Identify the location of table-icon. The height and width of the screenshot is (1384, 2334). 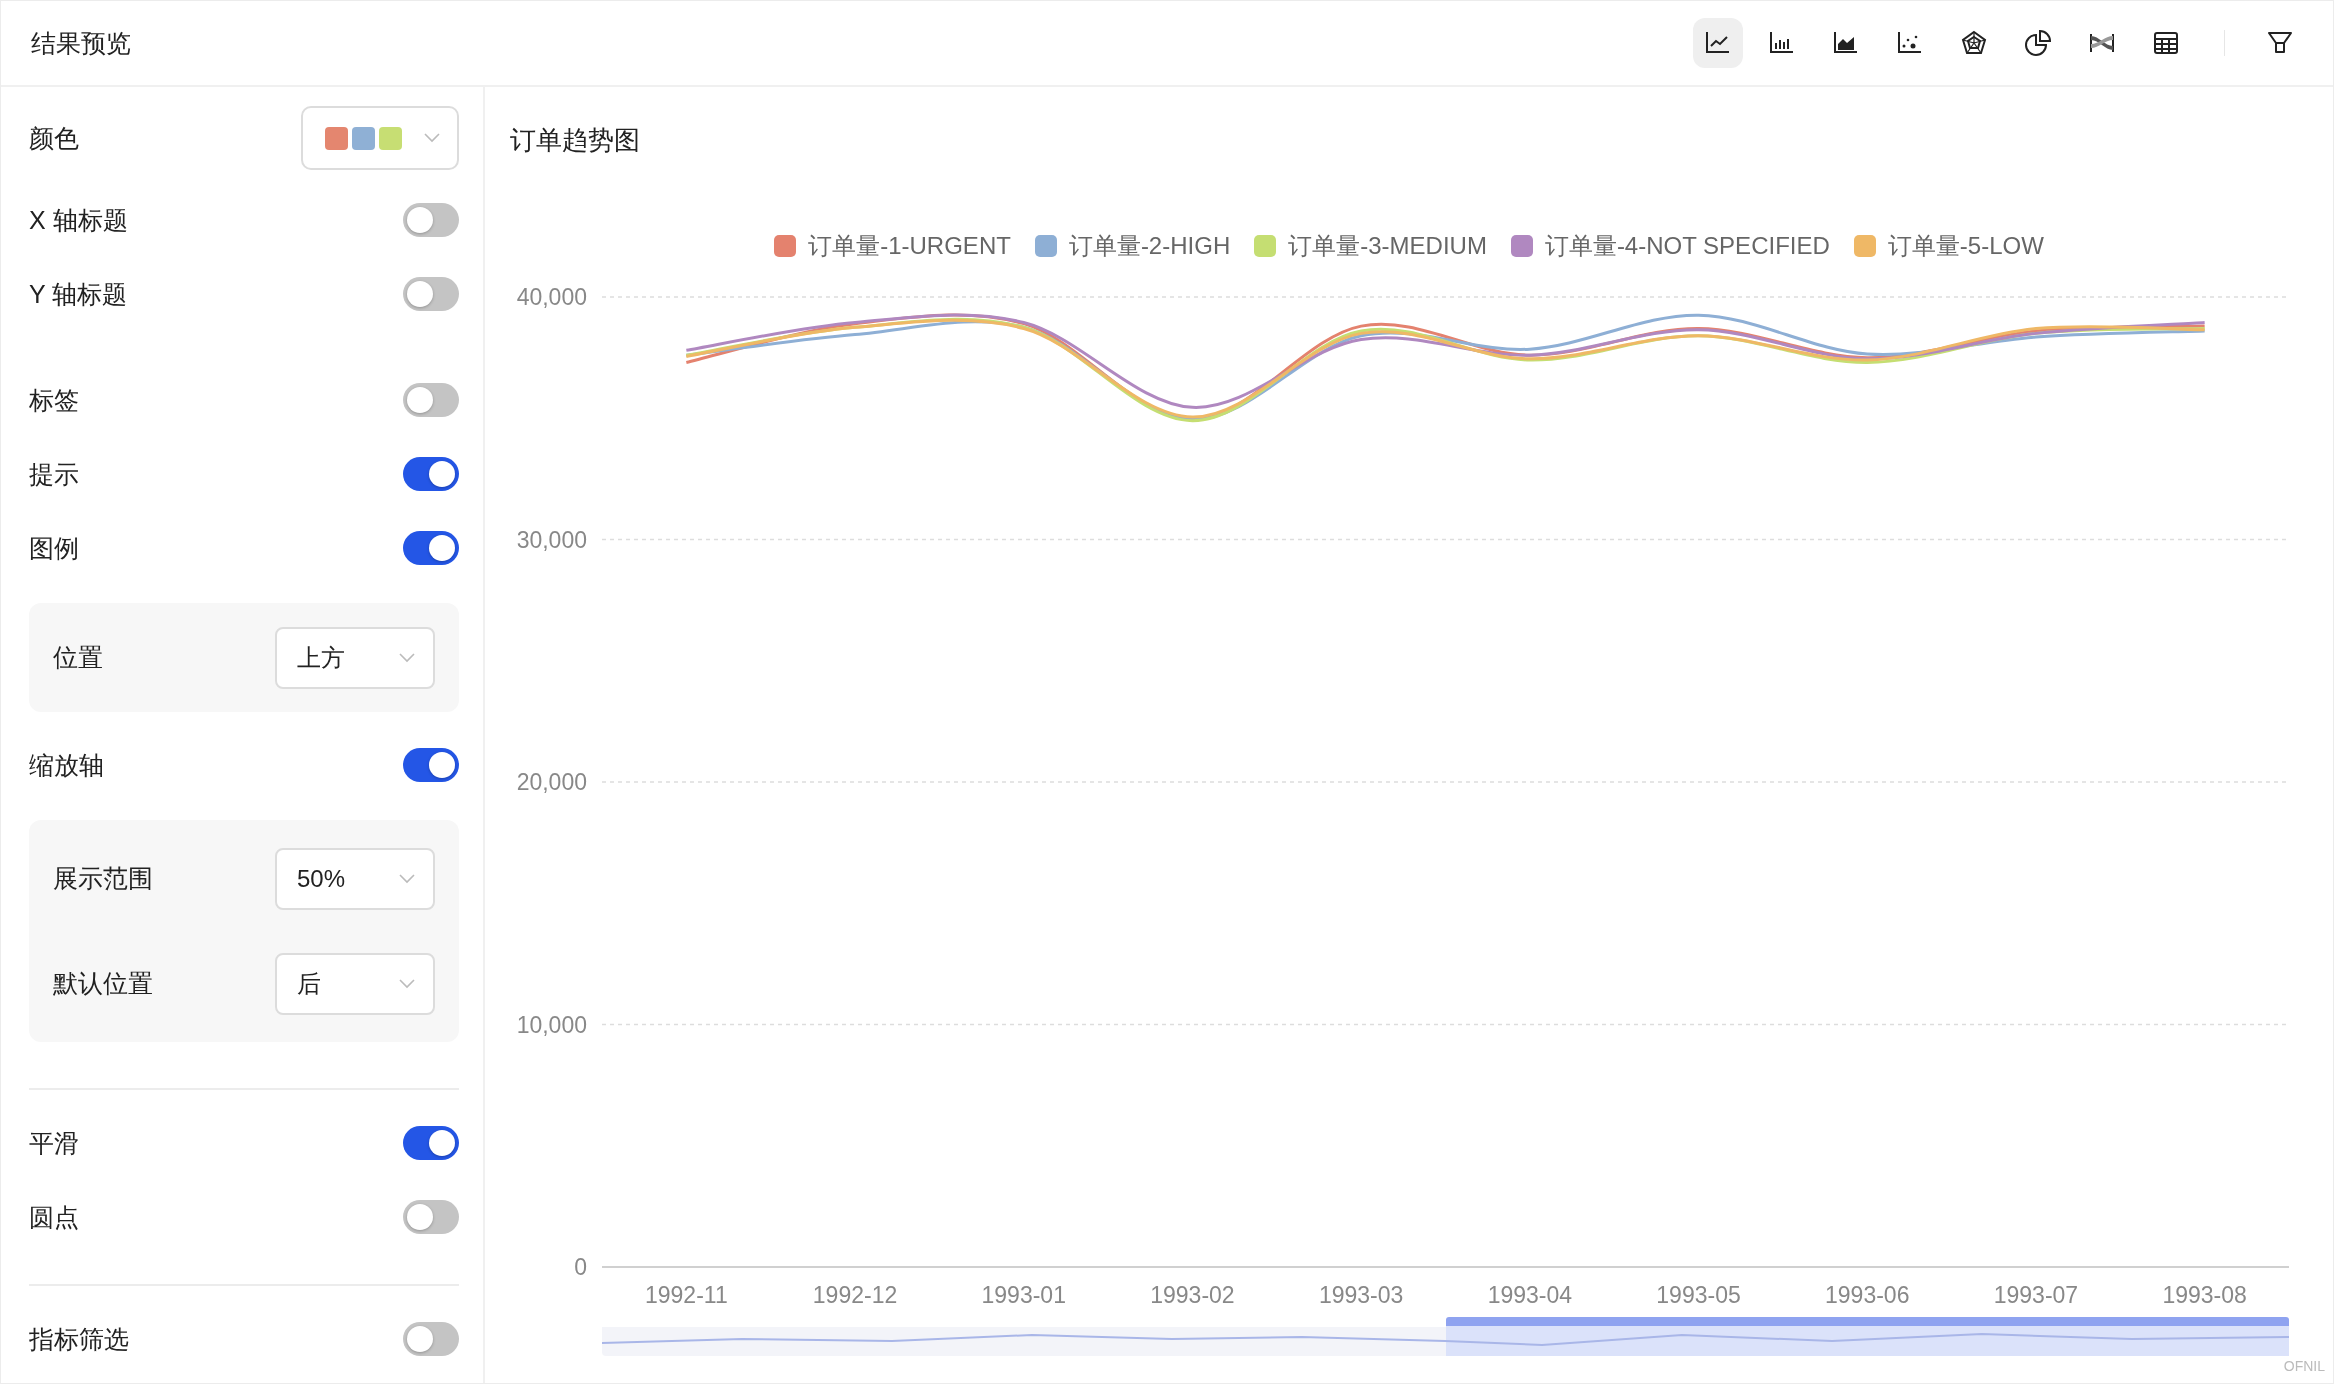
(2166, 43).